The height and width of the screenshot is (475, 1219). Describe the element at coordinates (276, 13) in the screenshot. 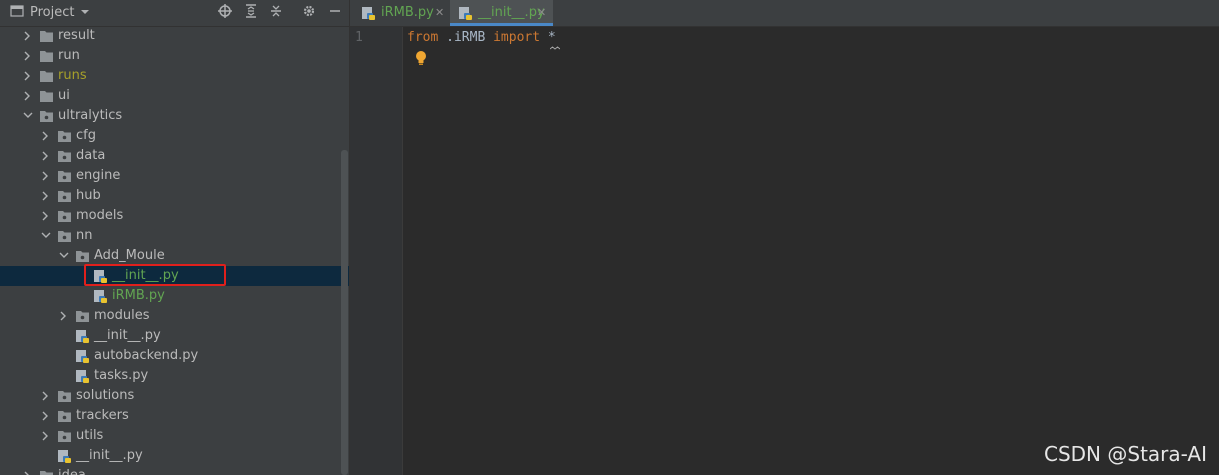

I see `collapse-all-icon` at that location.